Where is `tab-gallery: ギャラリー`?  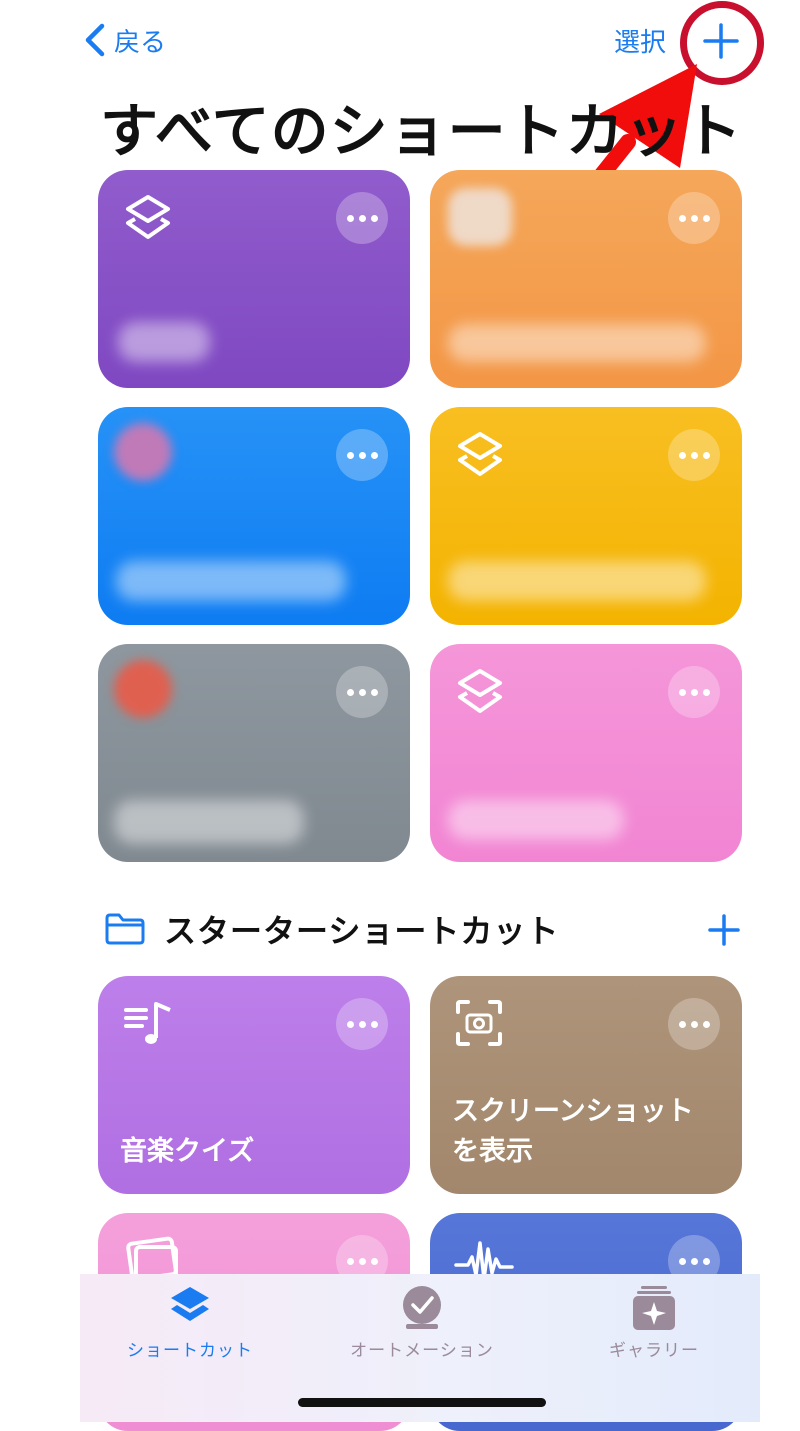
tab-gallery: ギャラリー is located at coordinates (654, 1324).